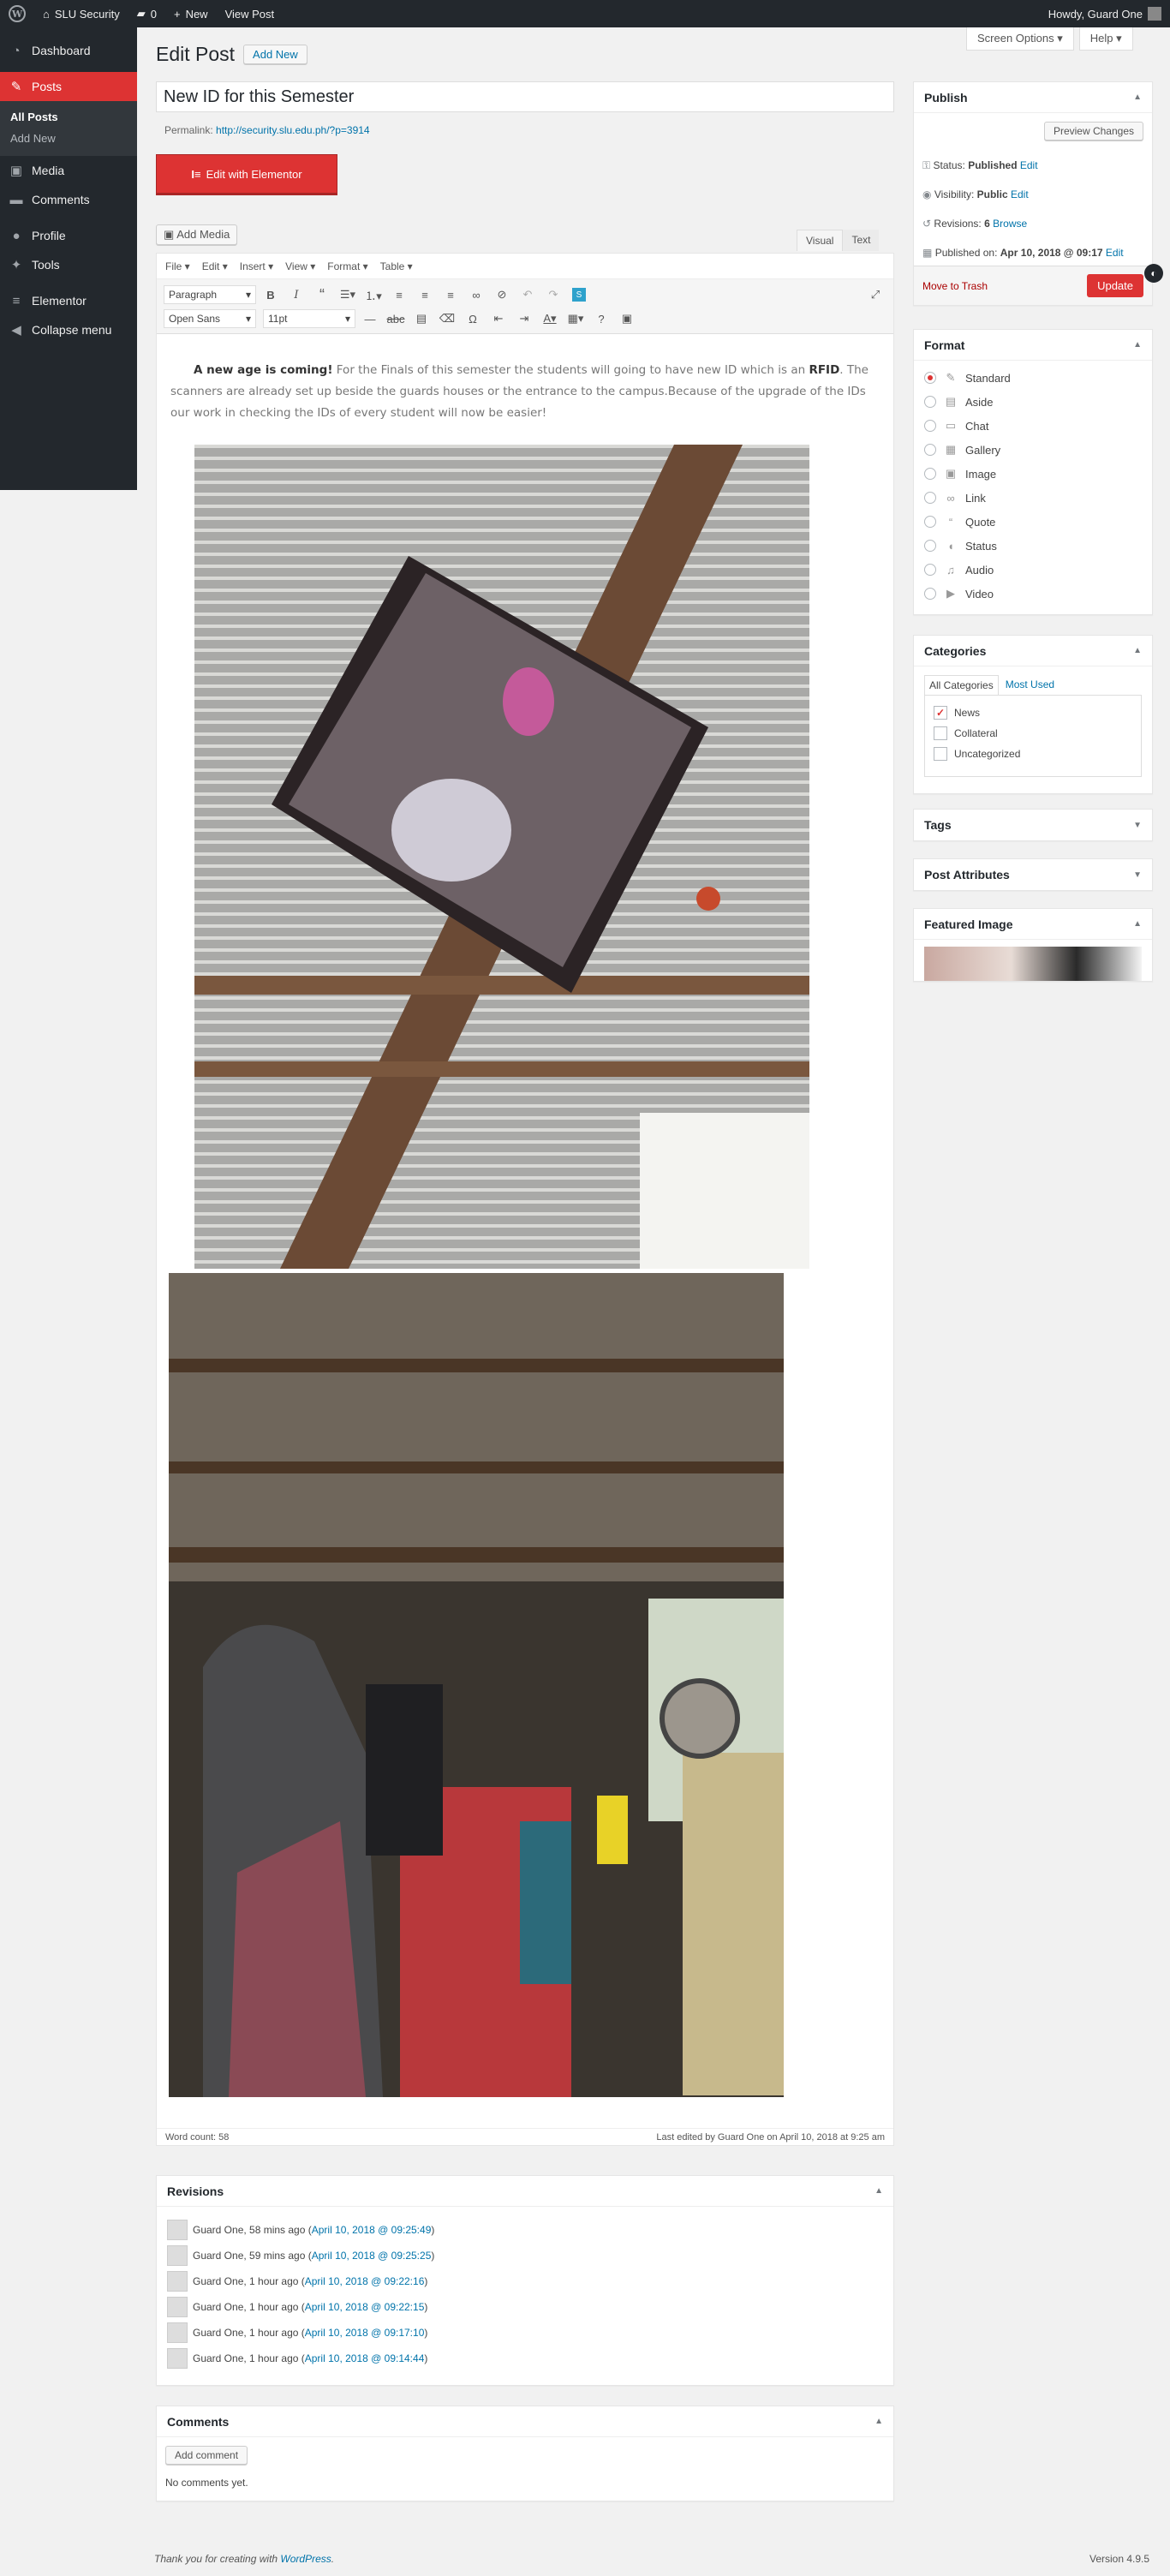  What do you see at coordinates (576, 319) in the screenshot?
I see `table-icon: ▦▾` at bounding box center [576, 319].